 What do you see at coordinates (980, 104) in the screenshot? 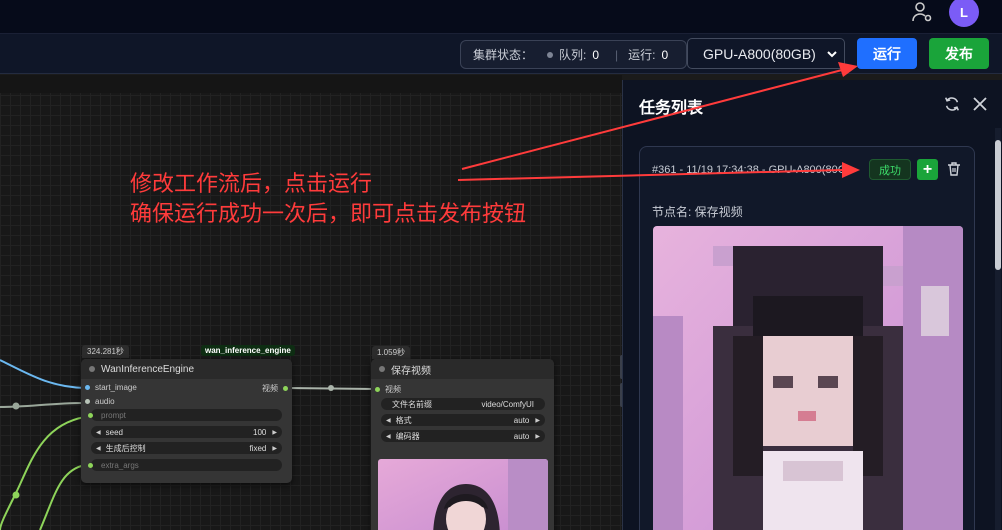
I see `close-icon` at bounding box center [980, 104].